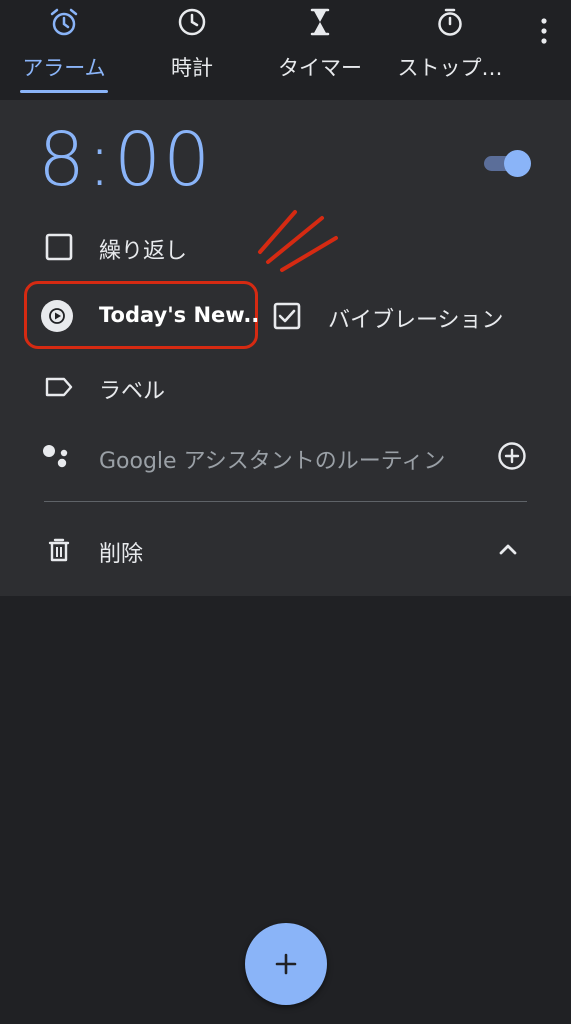 The image size is (571, 1024). Describe the element at coordinates (132, 389) in the screenshot. I see `label-field: ラベル` at that location.